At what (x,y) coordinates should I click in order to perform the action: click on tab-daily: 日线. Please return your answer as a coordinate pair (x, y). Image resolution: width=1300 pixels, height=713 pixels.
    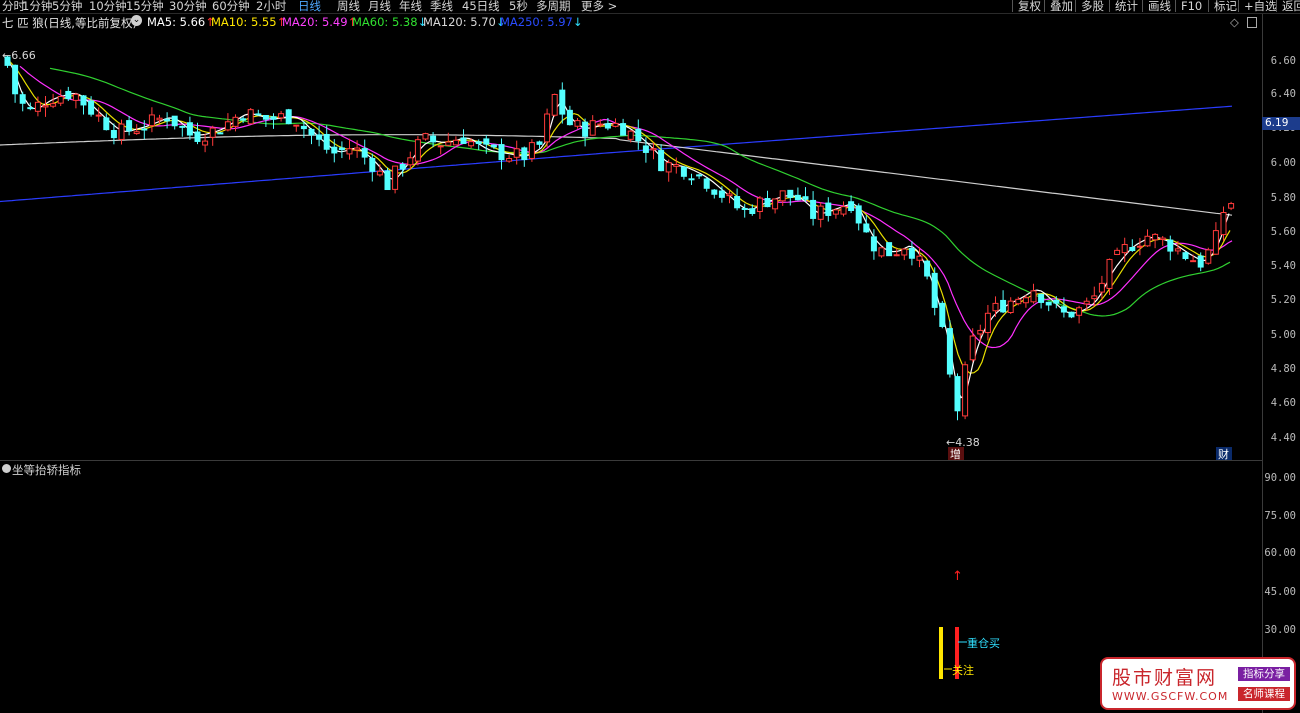
    Looking at the image, I should click on (309, 7).